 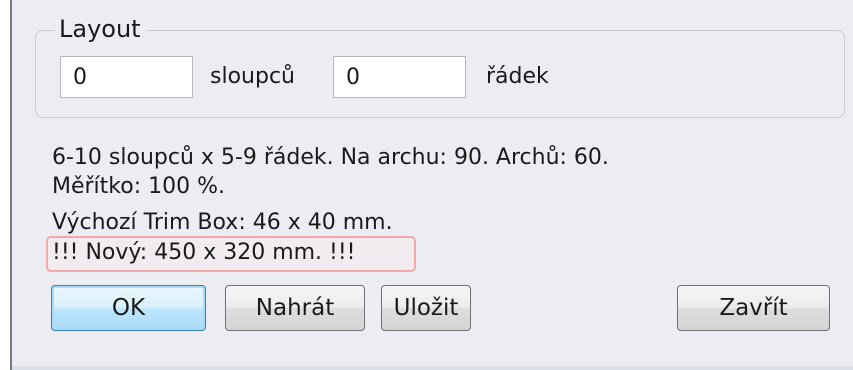 I want to click on columns-input, so click(x=126, y=77).